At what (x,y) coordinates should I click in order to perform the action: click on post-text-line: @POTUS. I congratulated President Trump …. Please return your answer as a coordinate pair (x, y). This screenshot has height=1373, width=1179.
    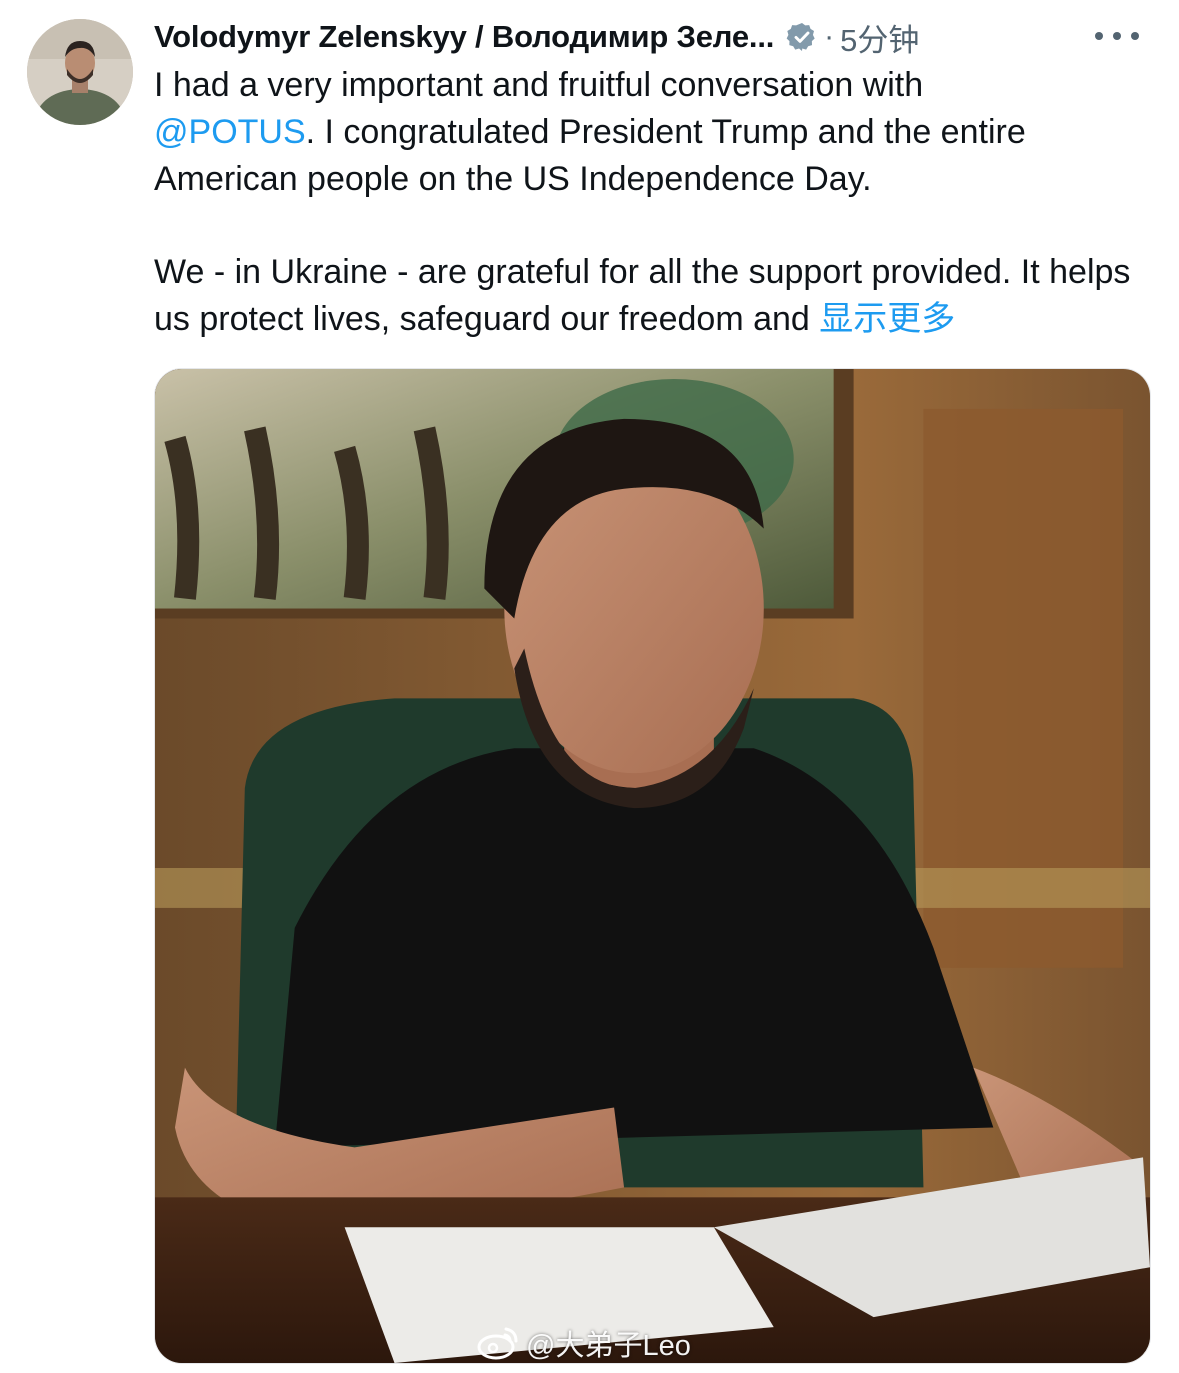
    Looking at the image, I should click on (654, 132).